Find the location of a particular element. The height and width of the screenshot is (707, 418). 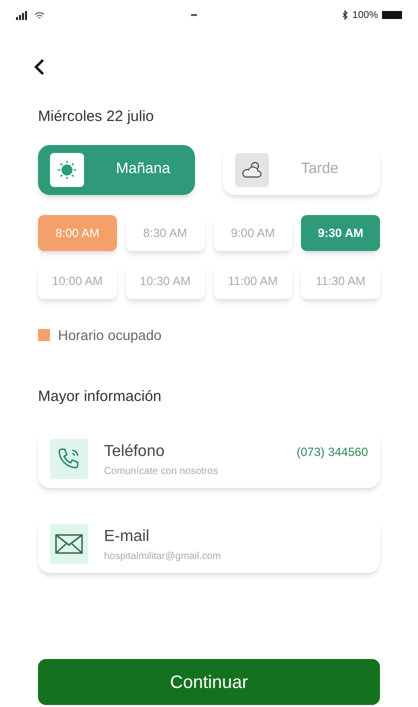

info-title: Mayor información is located at coordinates (100, 396).